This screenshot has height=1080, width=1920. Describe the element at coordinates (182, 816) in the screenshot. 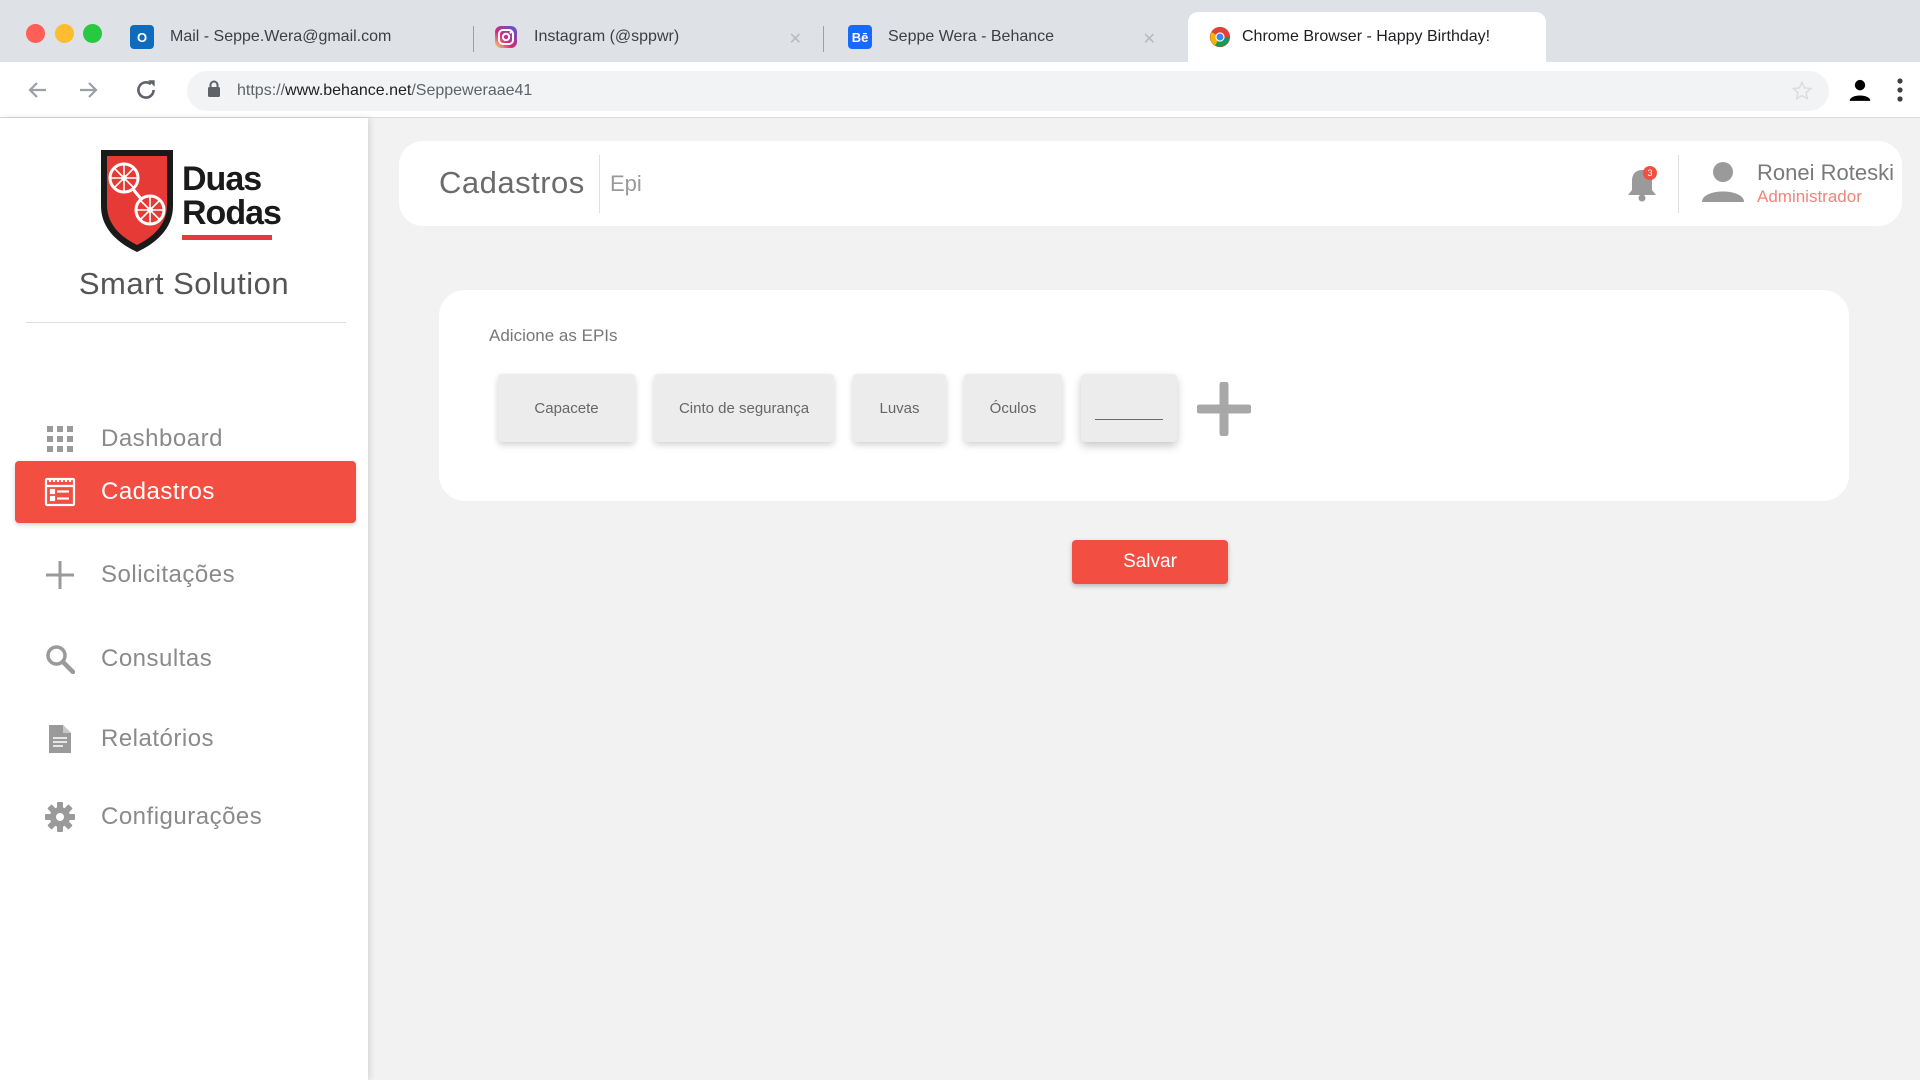

I see `sidebar-item-label: Configurações` at that location.